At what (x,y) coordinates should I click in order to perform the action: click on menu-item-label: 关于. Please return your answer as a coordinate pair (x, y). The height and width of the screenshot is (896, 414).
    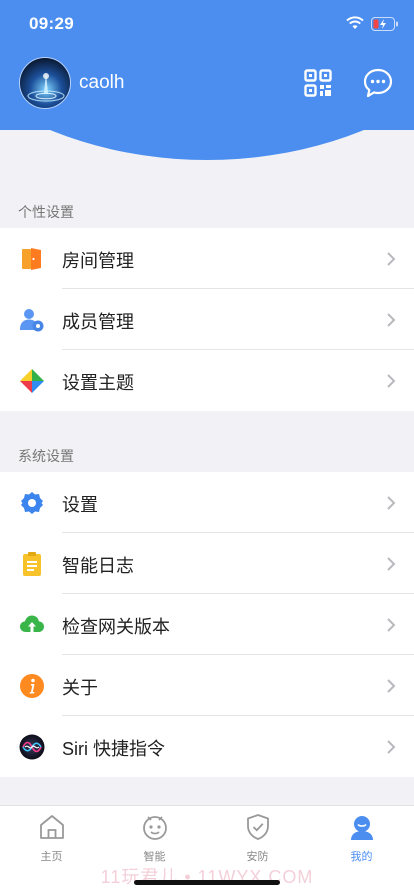
    Looking at the image, I should click on (80, 688).